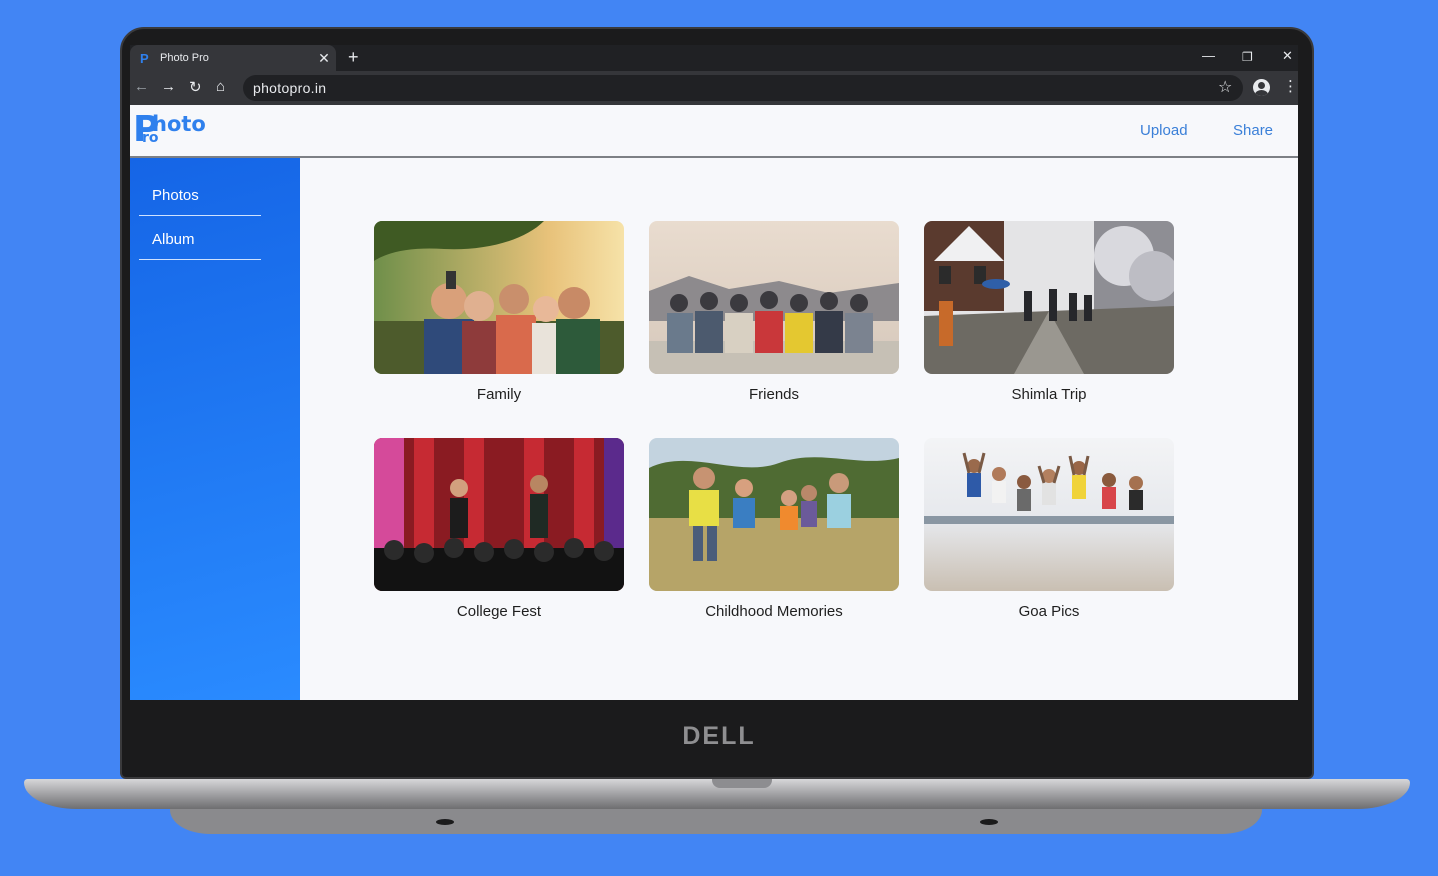 This screenshot has height=876, width=1438. Describe the element at coordinates (1208, 55) in the screenshot. I see `minimize-icon: —` at that location.